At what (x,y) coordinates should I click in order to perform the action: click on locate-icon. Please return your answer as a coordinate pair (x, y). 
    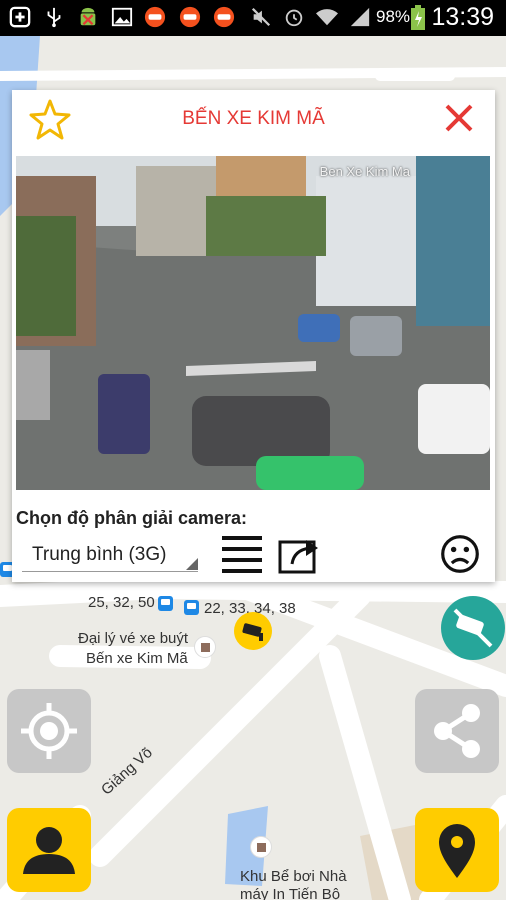
    Looking at the image, I should click on (49, 731).